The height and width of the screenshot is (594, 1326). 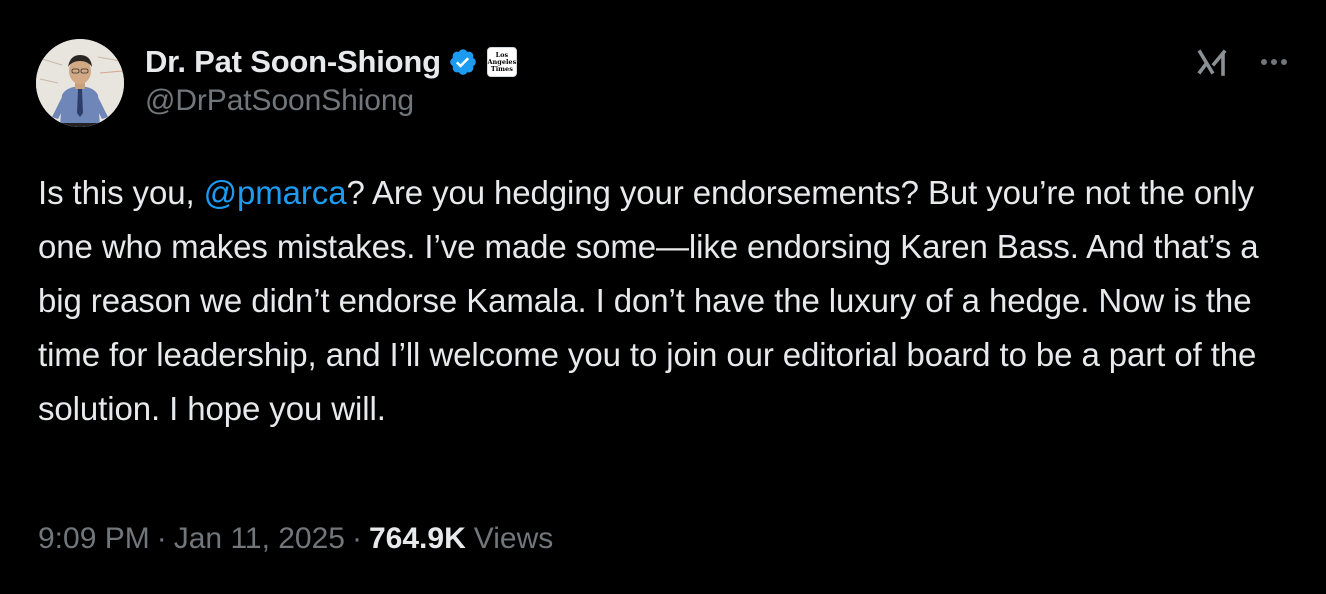 I want to click on affiliate-badge-text: Los Angeles Times, so click(x=502, y=61).